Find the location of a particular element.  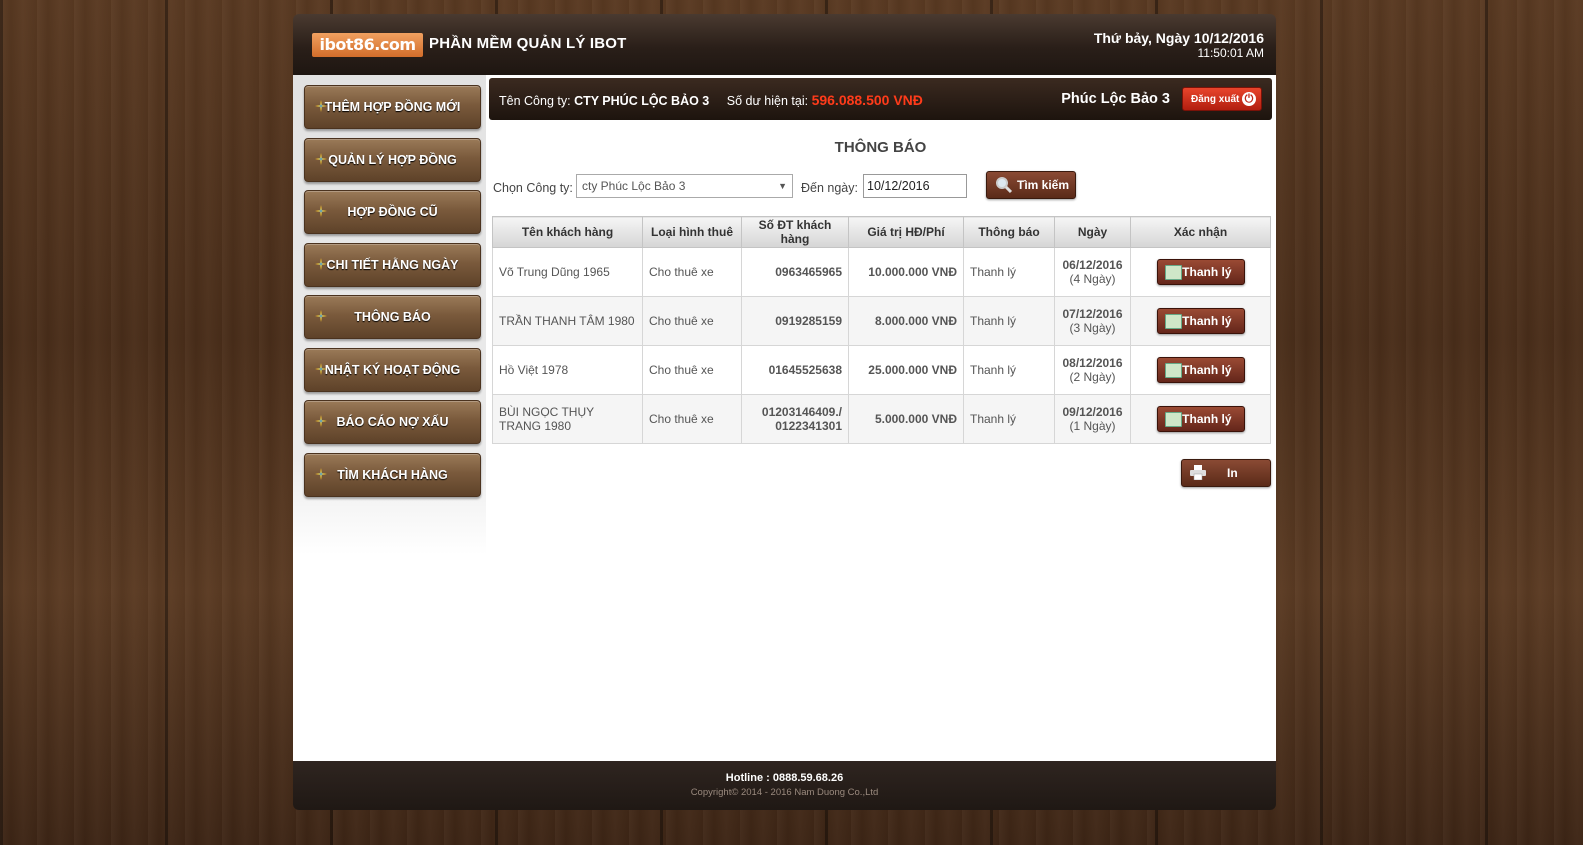

sidebar-item-label: NHẬT KÝ HOẠT ĐỘNG is located at coordinates (392, 370).